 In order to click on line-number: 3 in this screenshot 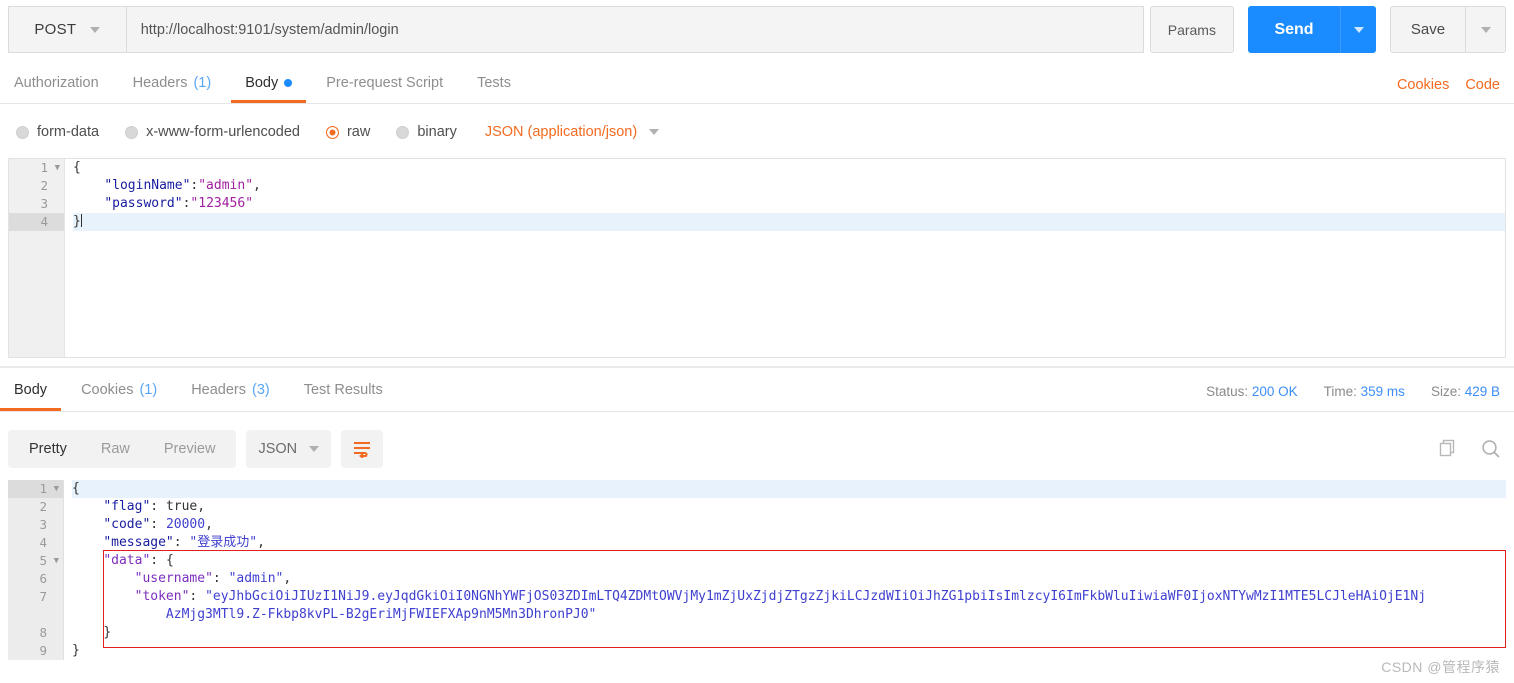, I will do `click(43, 524)`.